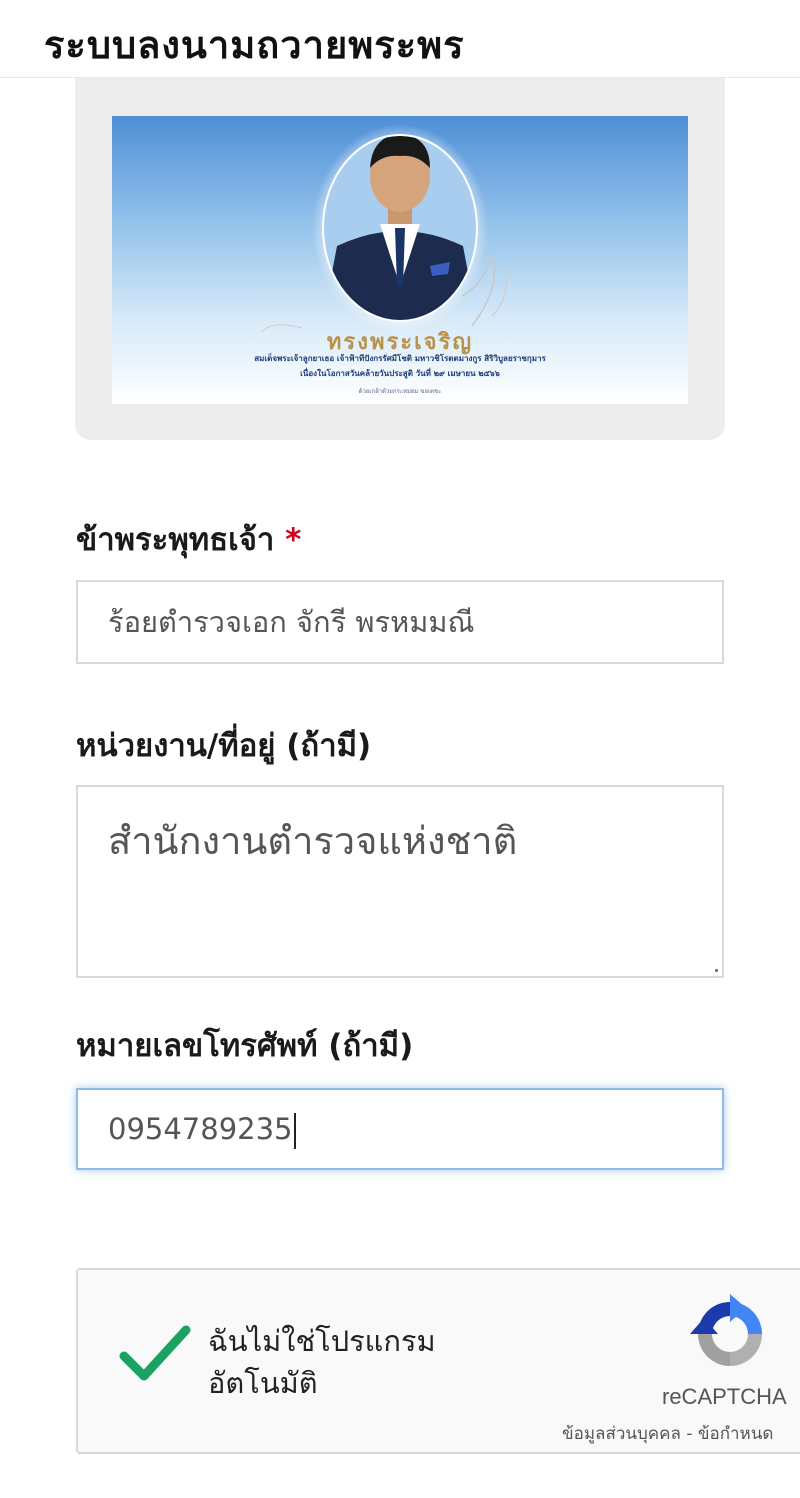 The width and height of the screenshot is (800, 1498). Describe the element at coordinates (175, 540) in the screenshot. I see `name-label-text: ข้าพระพุทธเจ้า` at that location.